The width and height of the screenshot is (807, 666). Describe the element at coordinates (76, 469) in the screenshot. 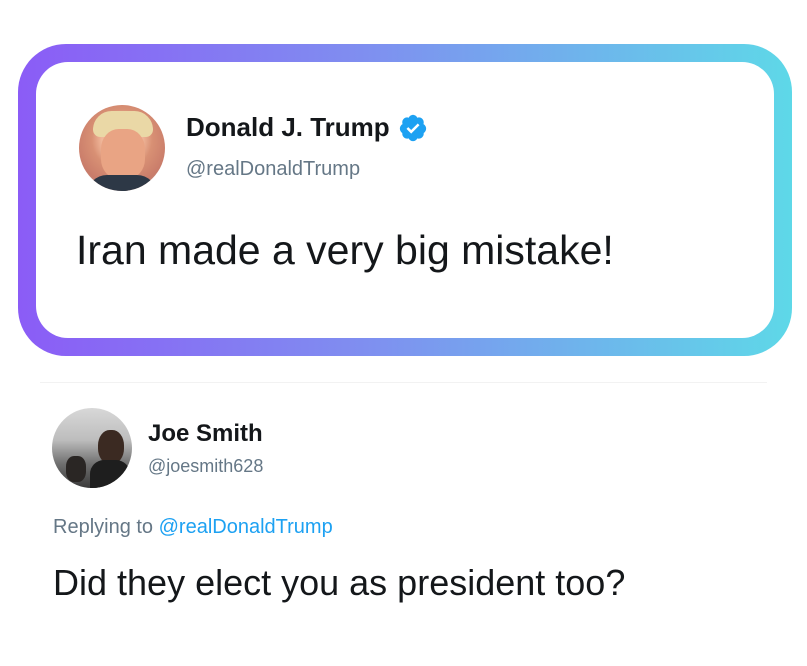

I see `avatar-dog` at that location.